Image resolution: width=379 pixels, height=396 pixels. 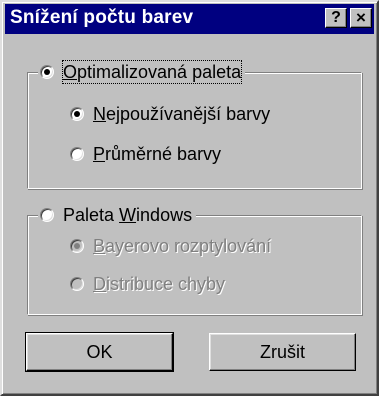 I want to click on radio-most-used-colors: Nejpoužívanější barvy, so click(x=170, y=114).